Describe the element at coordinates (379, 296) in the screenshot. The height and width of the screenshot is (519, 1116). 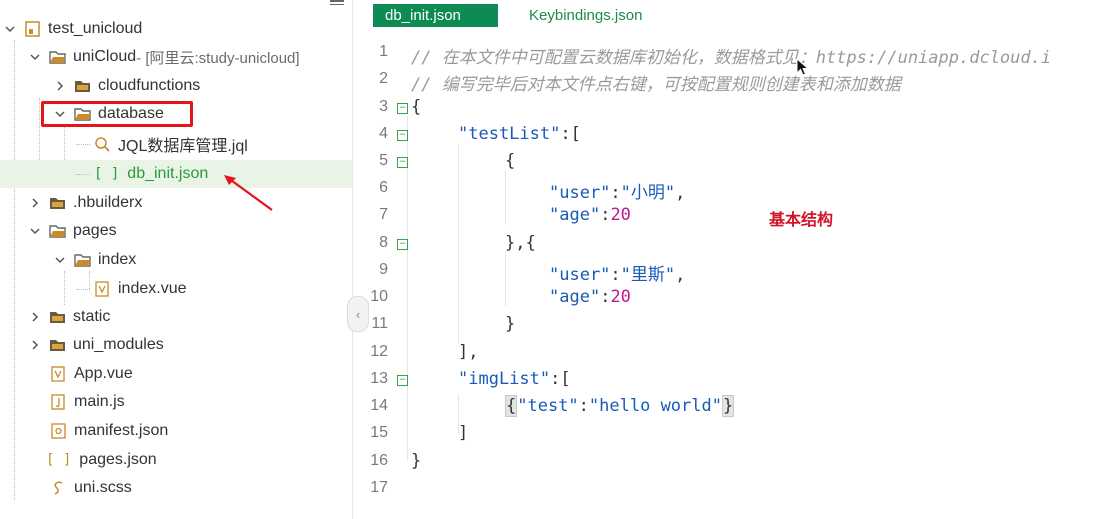
I see `line-number: 10` at that location.